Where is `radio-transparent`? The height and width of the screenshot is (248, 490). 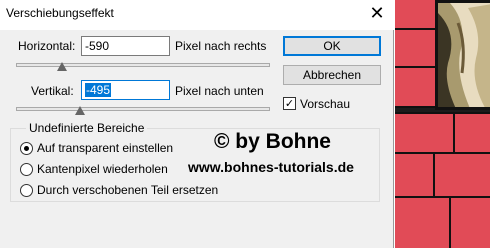
radio-transparent is located at coordinates (26, 148).